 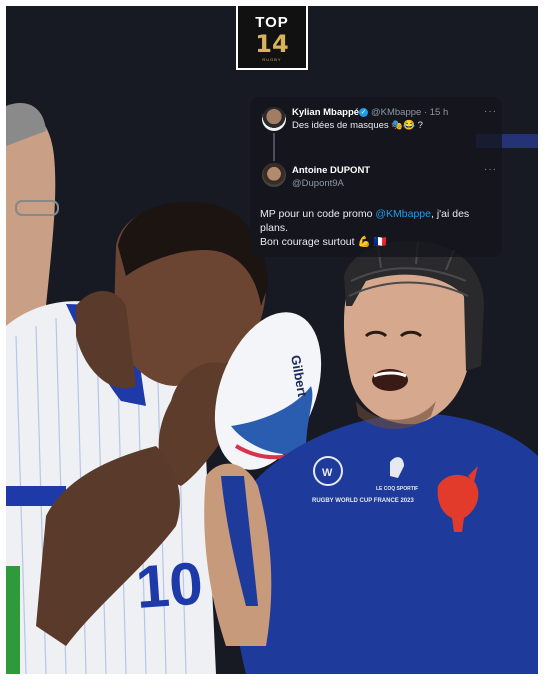 What do you see at coordinates (331, 170) in the screenshot?
I see `reply-author-name: Antoine DUPONT` at bounding box center [331, 170].